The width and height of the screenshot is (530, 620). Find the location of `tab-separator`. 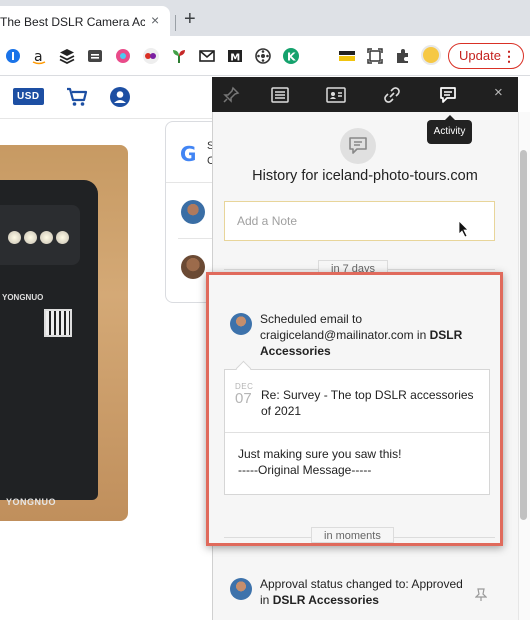

tab-separator is located at coordinates (175, 23).